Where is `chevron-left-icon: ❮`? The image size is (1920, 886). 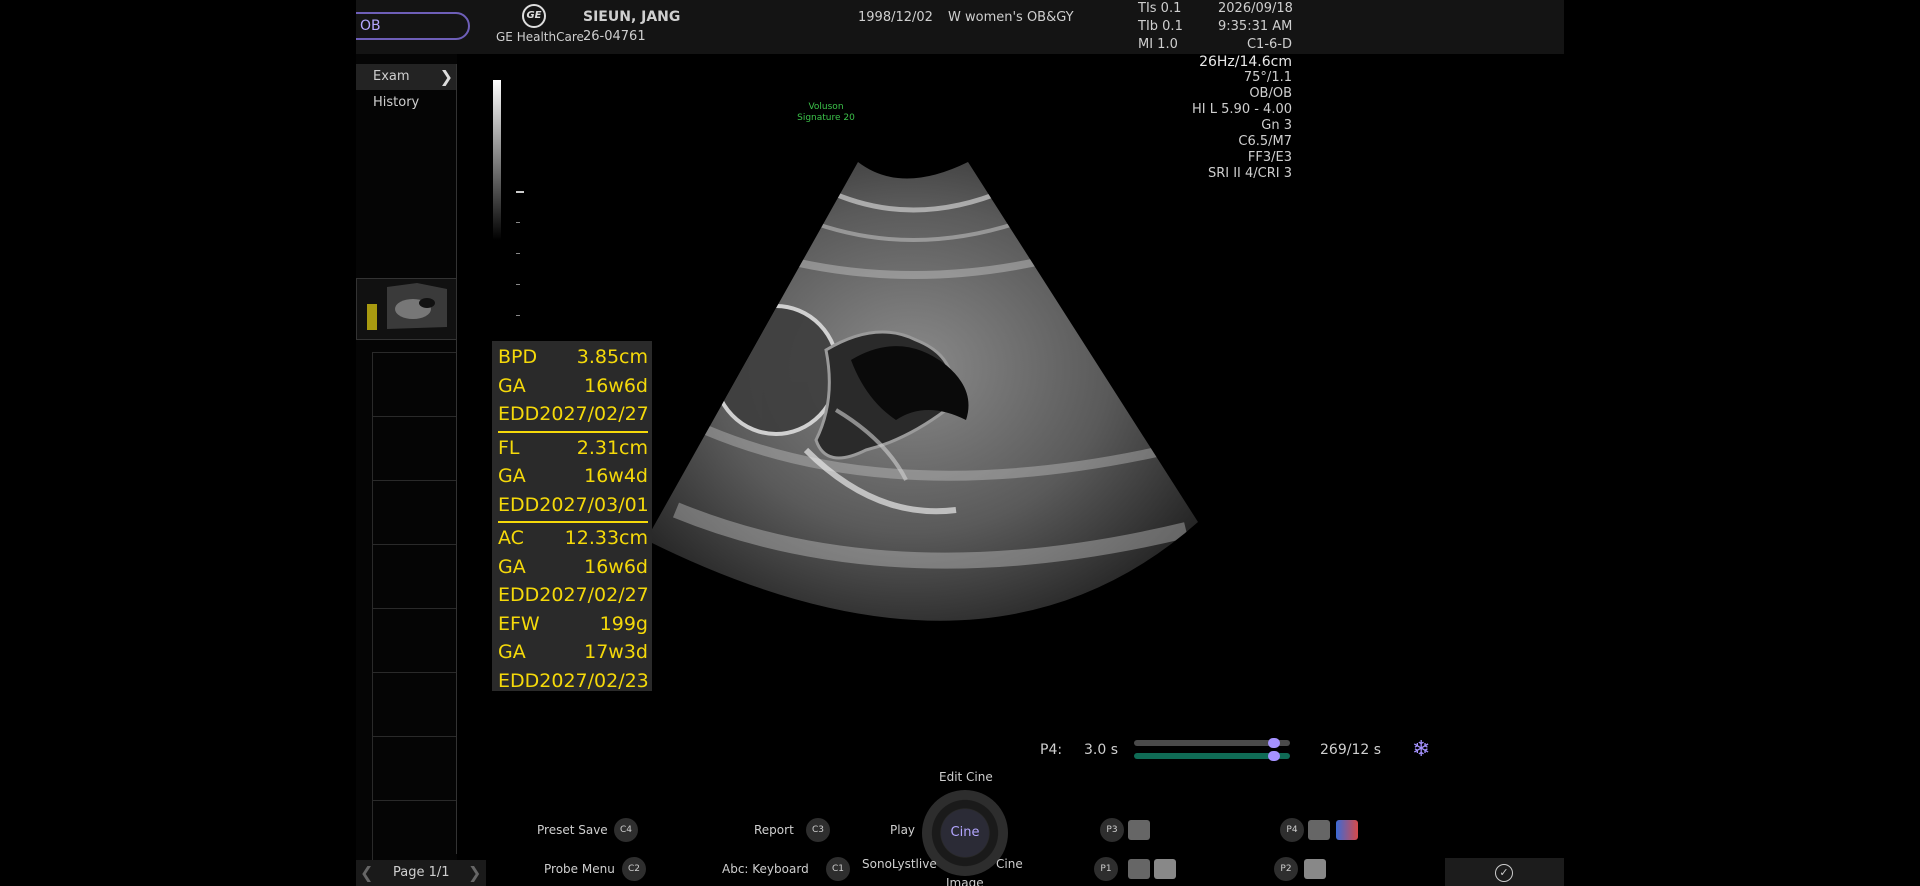
chevron-left-icon: ❮ is located at coordinates (366, 873).